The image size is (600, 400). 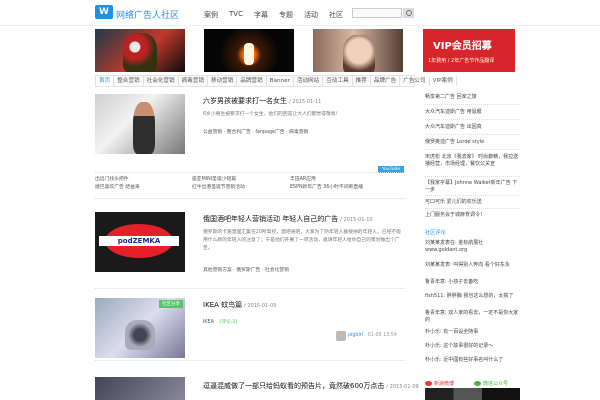 What do you see at coordinates (270, 219) in the screenshot?
I see `article-title-text: 俄国酒吧年轻人营销活动 年轻人自己的广告` at bounding box center [270, 219].